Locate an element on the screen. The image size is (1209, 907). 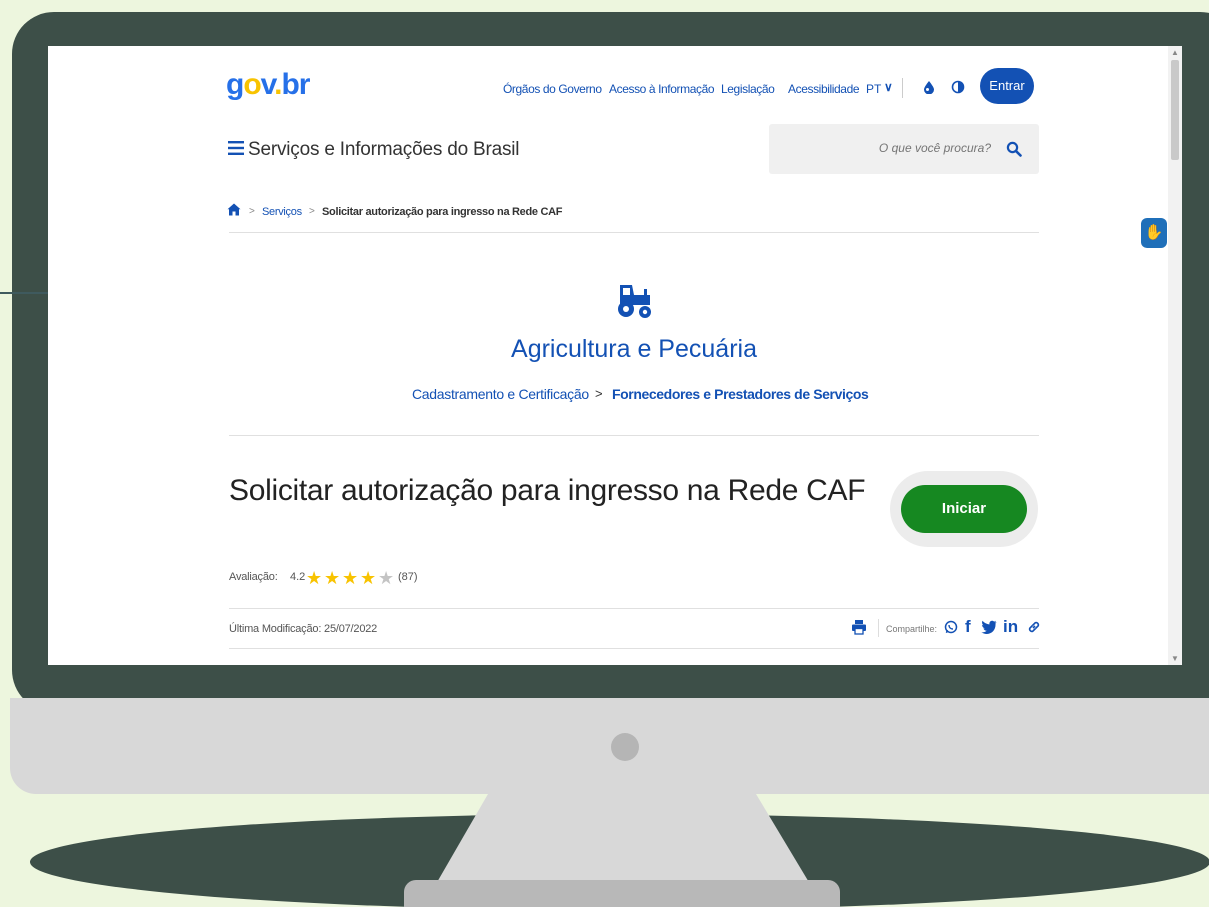
scroll-down-arrow-icon: ▼ is located at coordinates (1175, 659).